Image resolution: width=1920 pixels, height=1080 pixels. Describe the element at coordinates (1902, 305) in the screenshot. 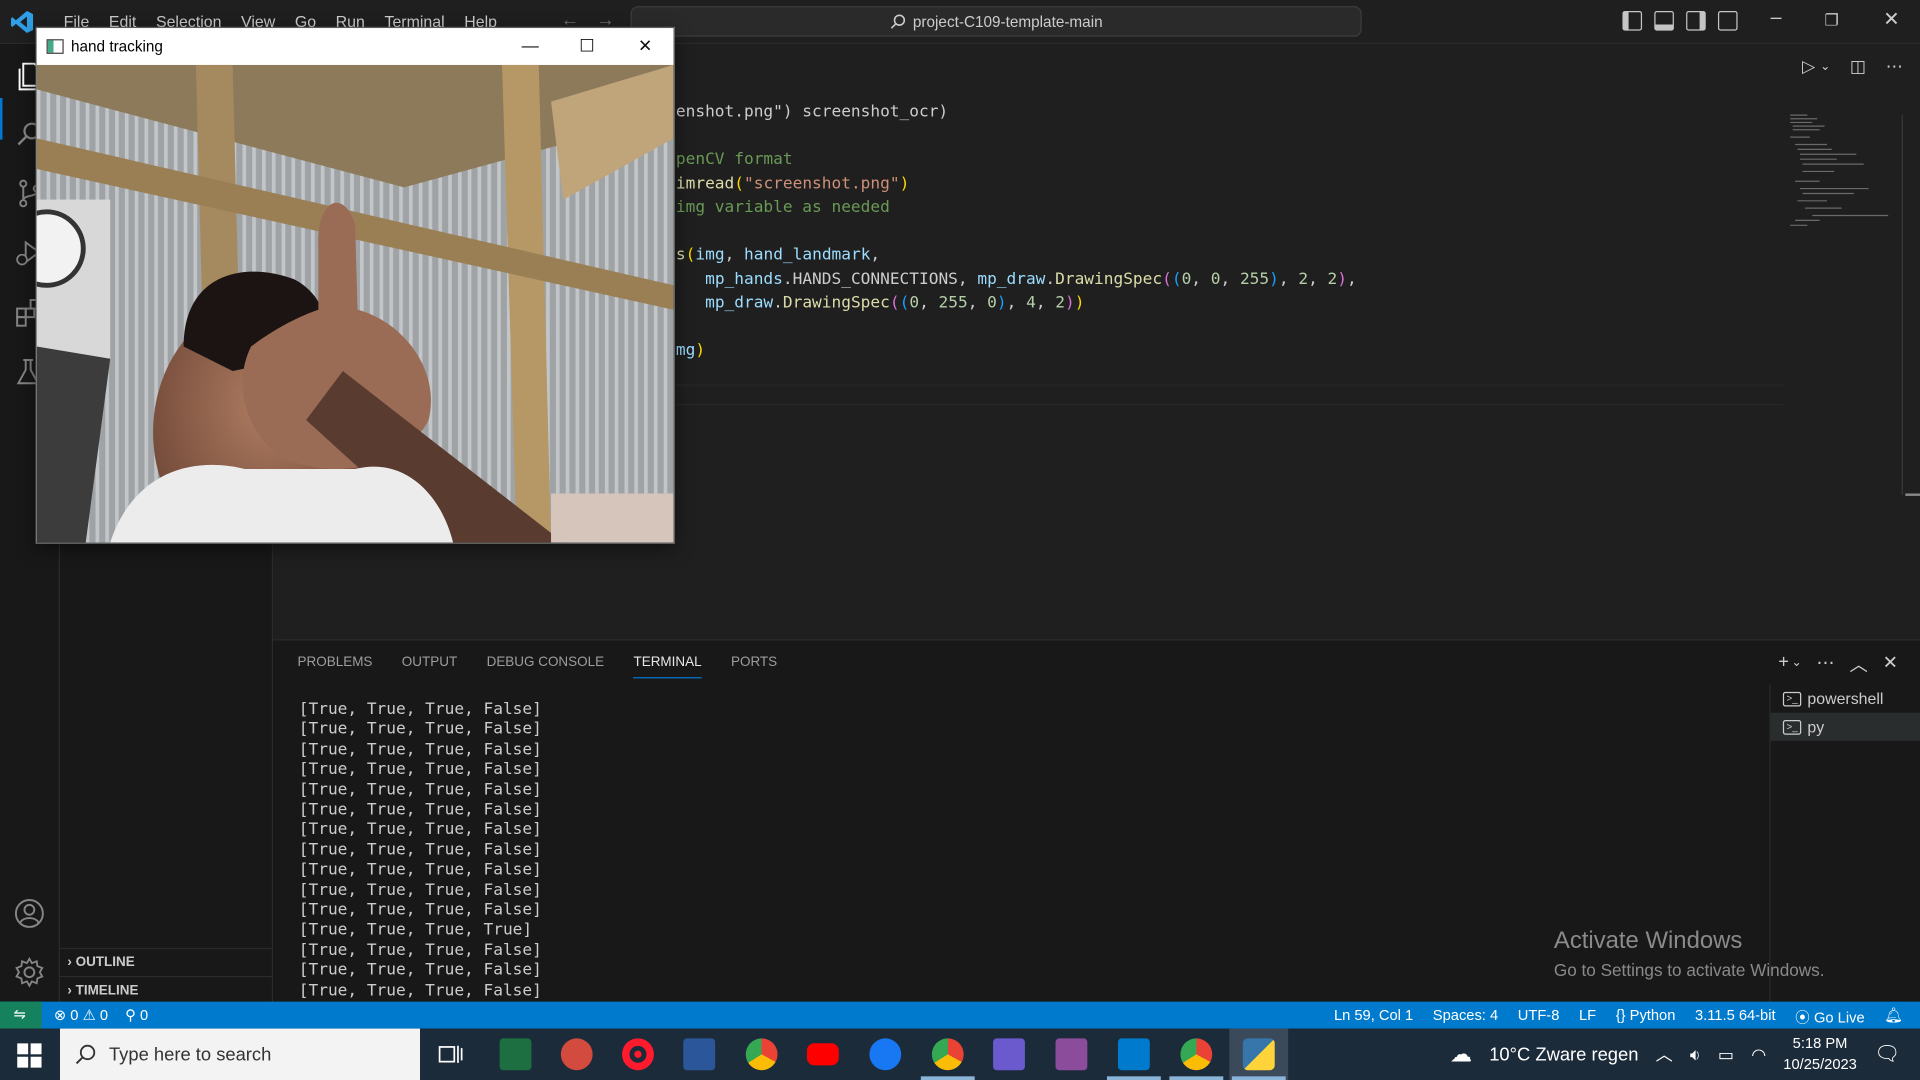

I see `editor-scrollbar` at that location.